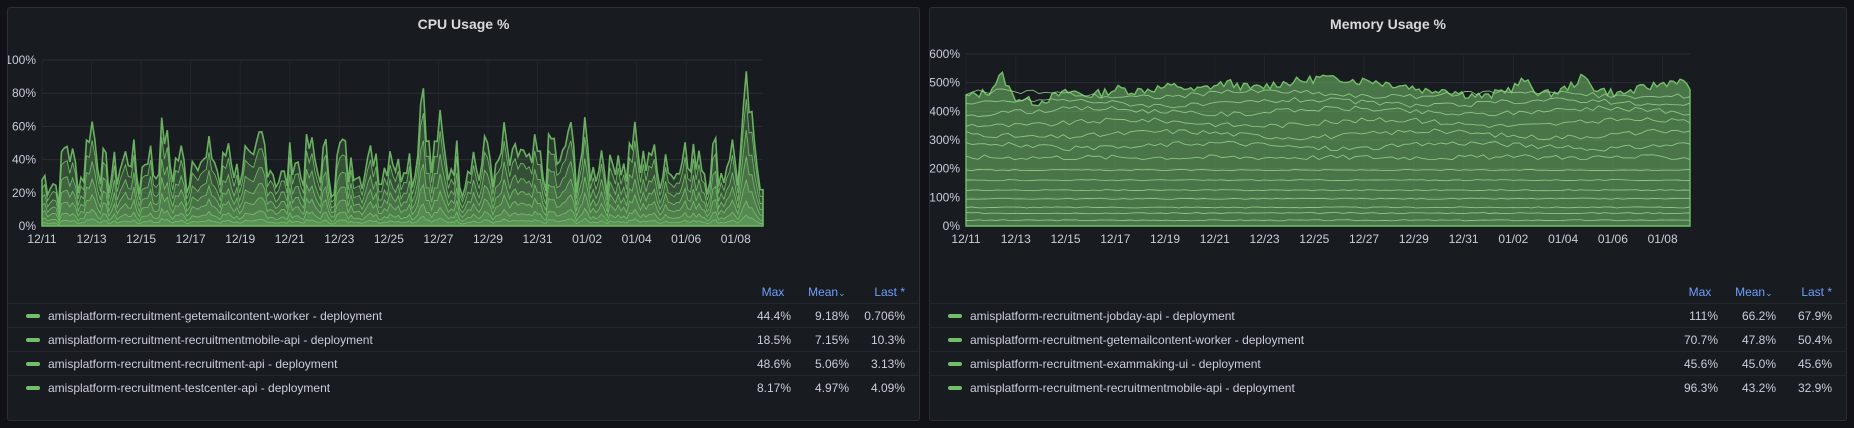 The image size is (1854, 428). What do you see at coordinates (887, 363) in the screenshot?
I see `series-last: 3.13%` at bounding box center [887, 363].